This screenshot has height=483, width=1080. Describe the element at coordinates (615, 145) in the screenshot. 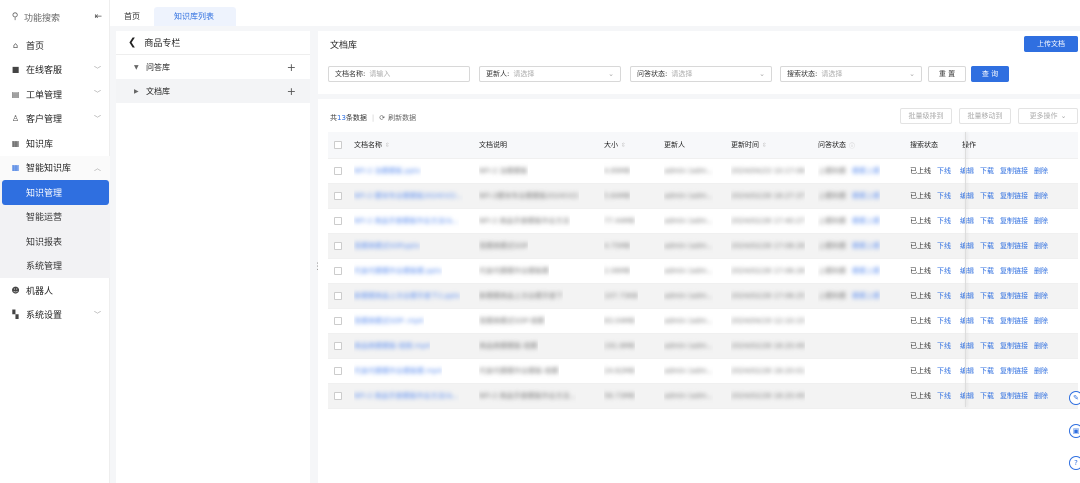

I see `col-size: 大小 ⇳` at that location.